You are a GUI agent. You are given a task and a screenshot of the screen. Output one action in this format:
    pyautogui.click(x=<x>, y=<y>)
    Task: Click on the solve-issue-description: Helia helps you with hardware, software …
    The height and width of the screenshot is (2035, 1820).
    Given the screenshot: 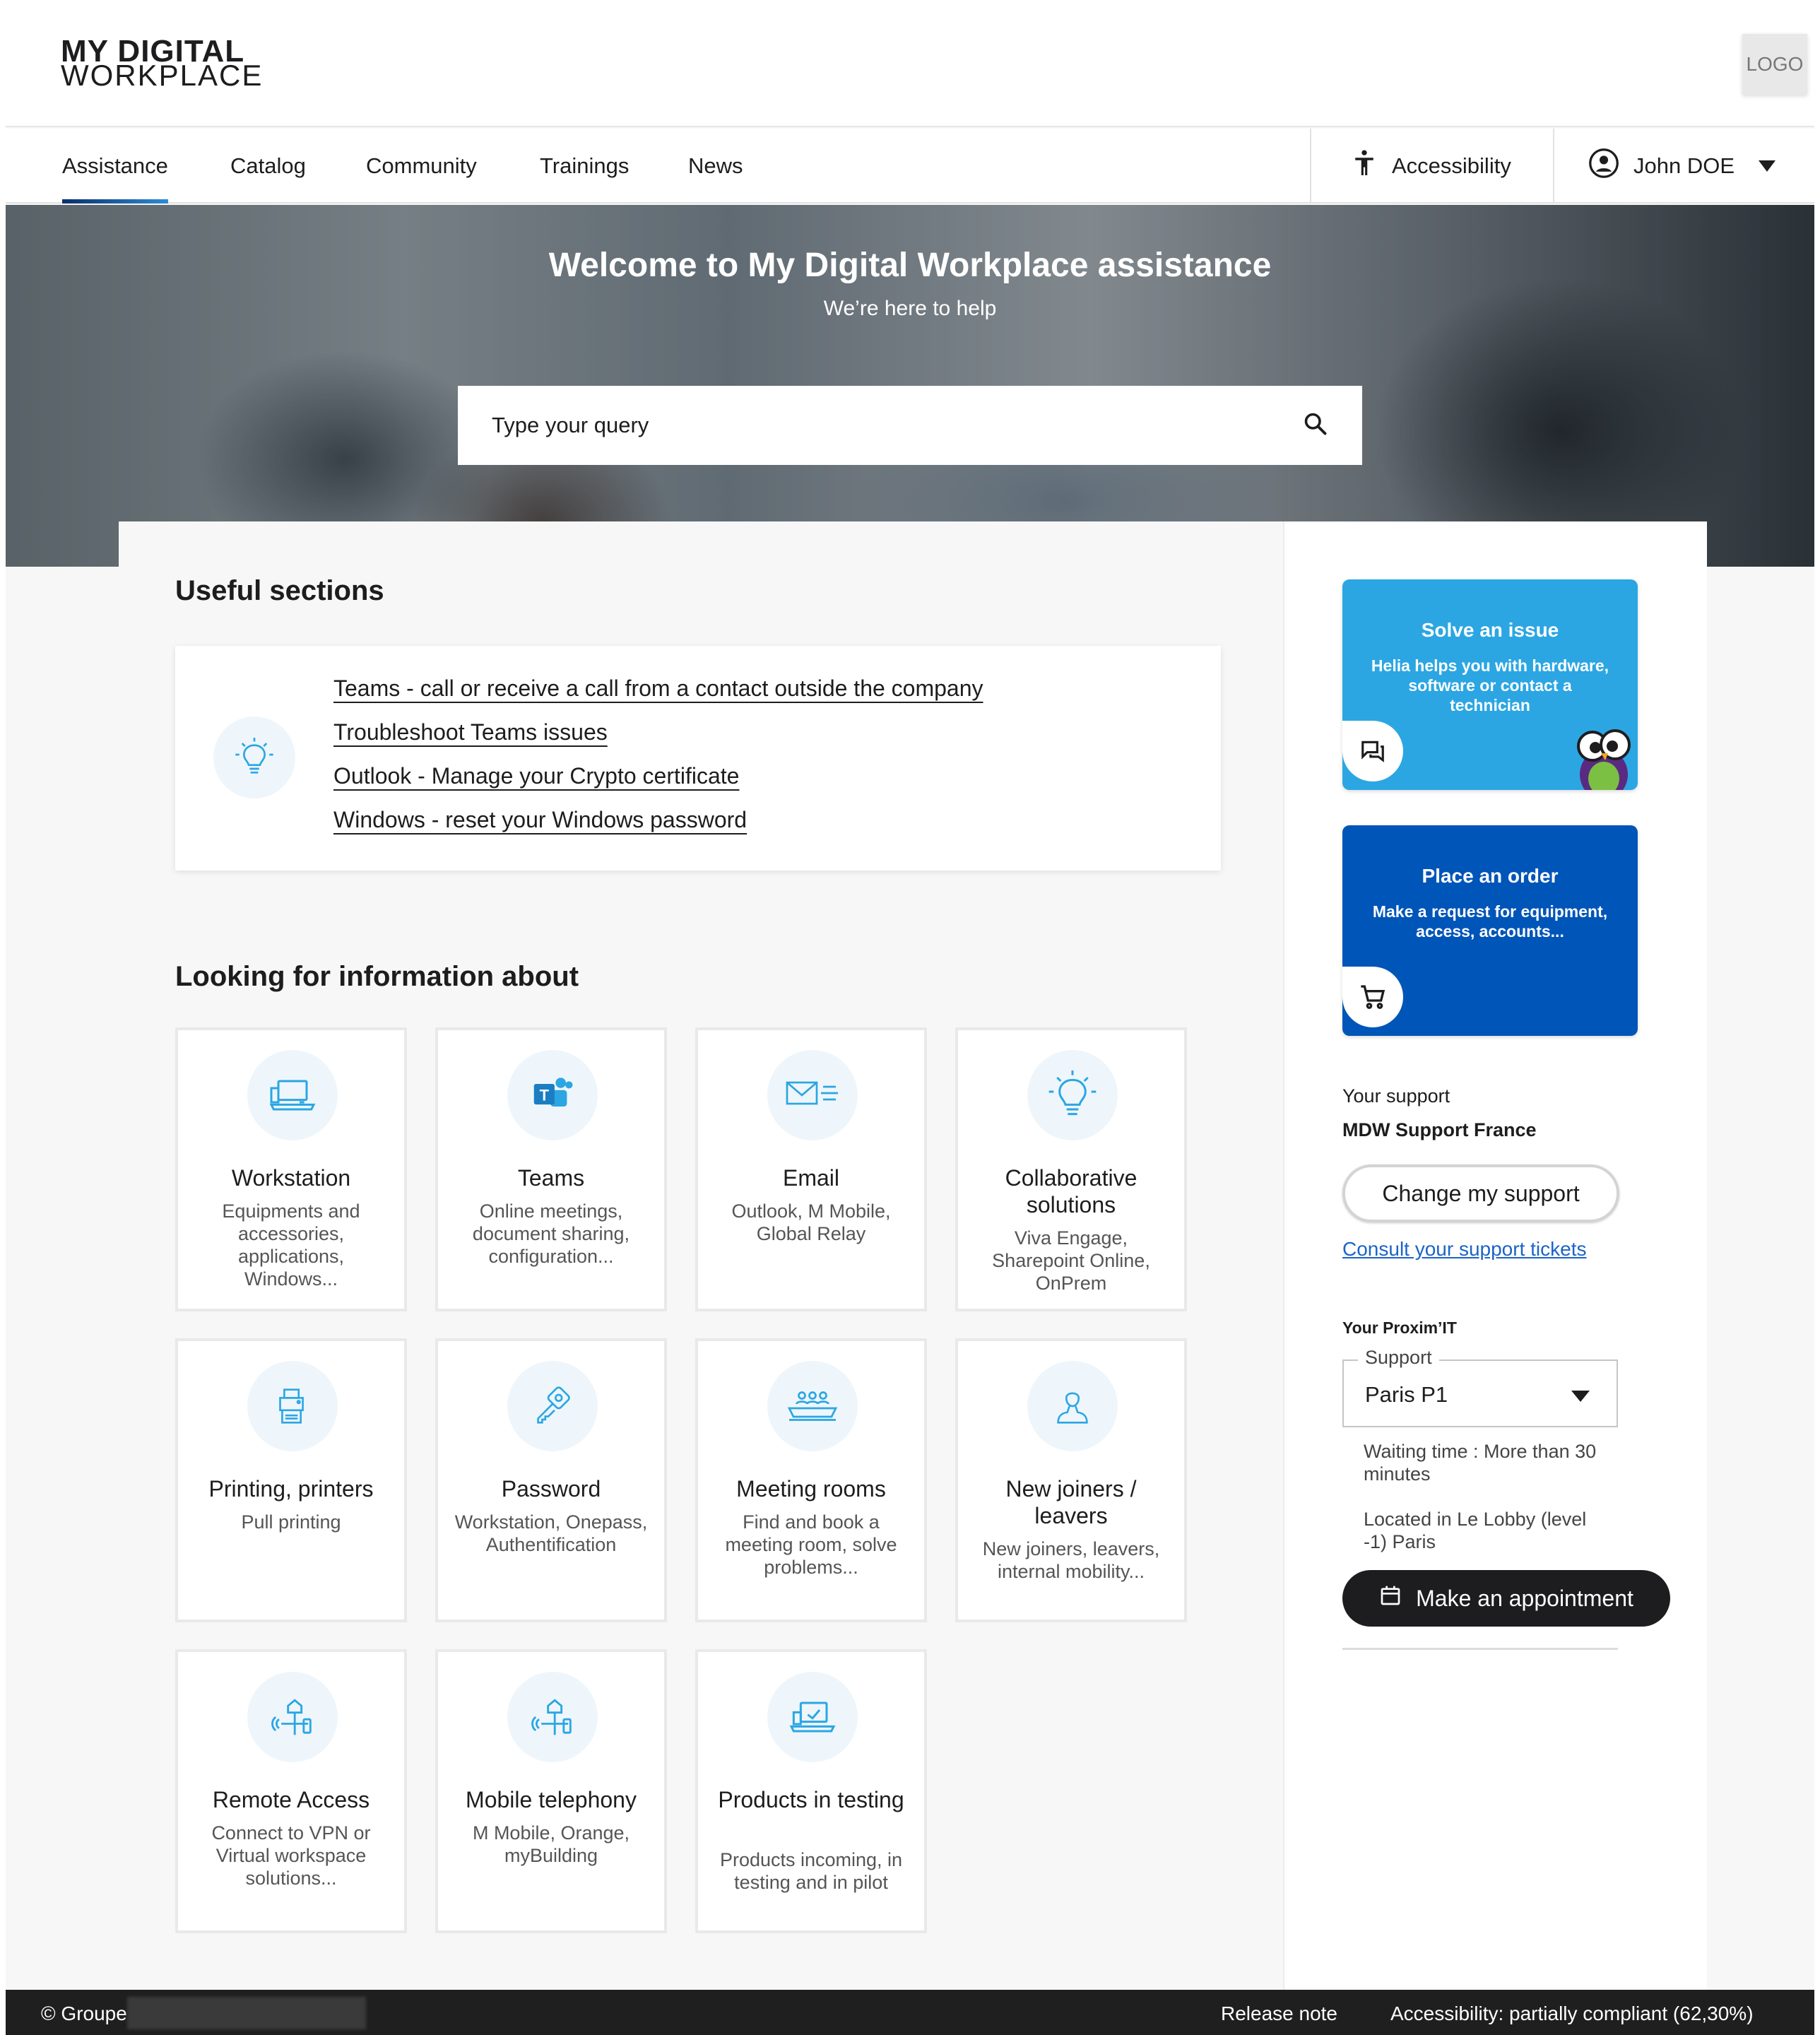 What is the action you would take?
    pyautogui.click(x=1490, y=685)
    